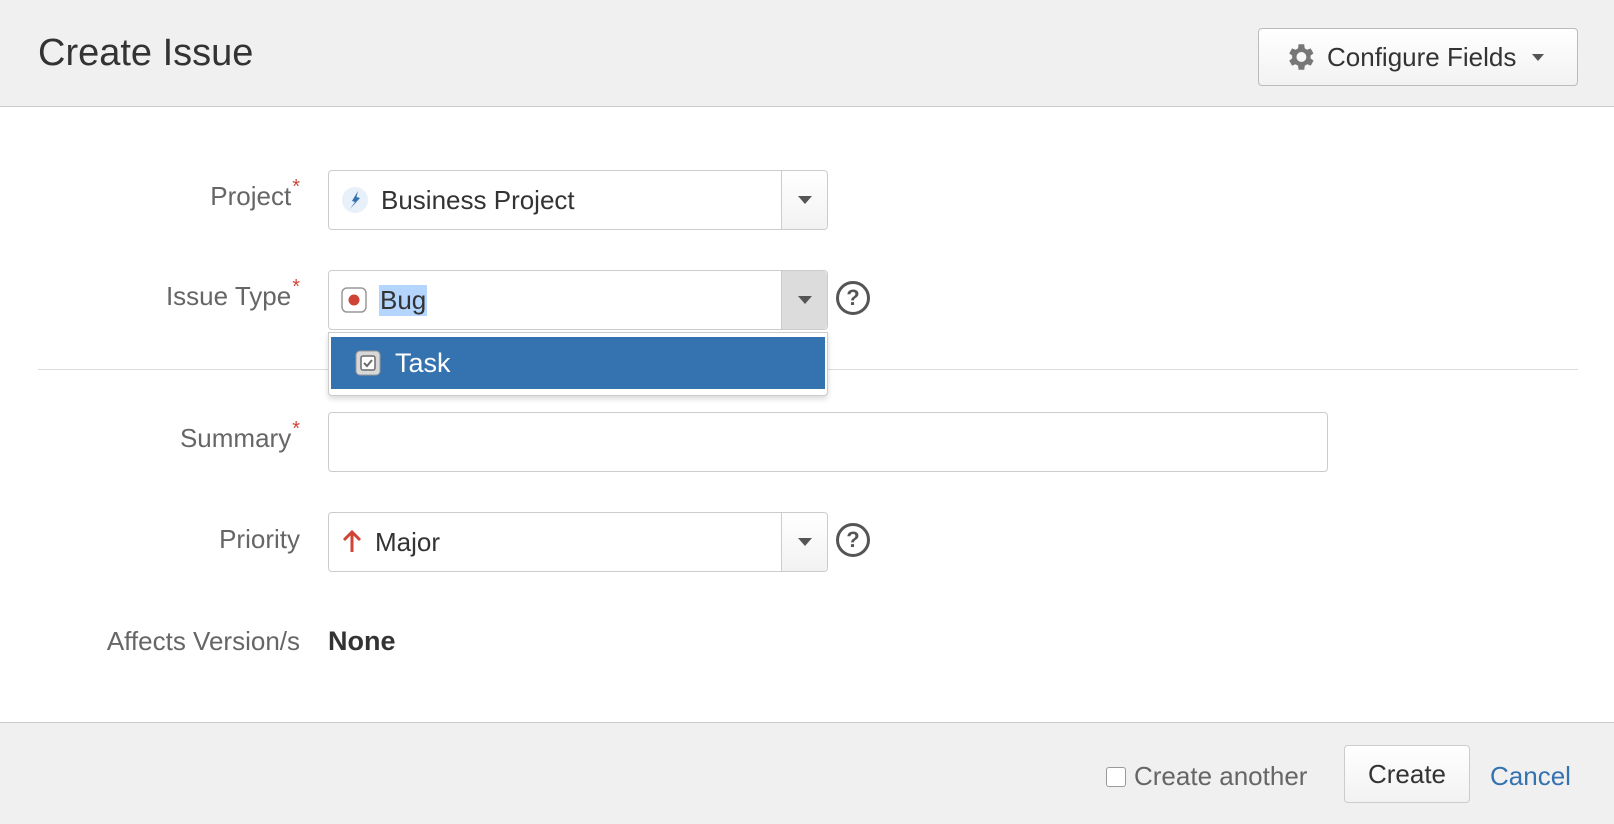 This screenshot has width=1614, height=824. I want to click on project-select: Business Project, so click(578, 200).